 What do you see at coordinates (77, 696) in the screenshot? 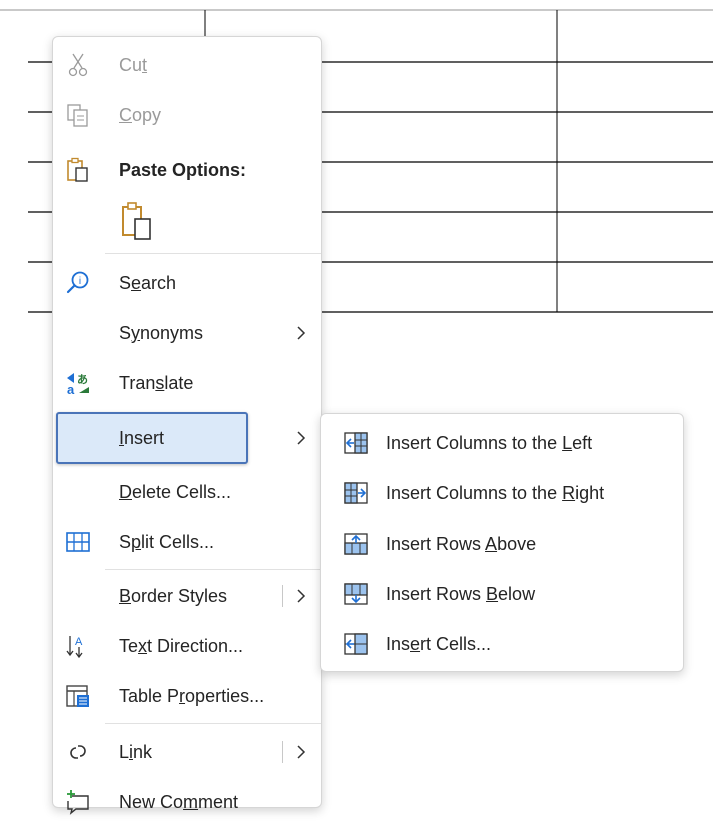
I see `table-properties-icon` at bounding box center [77, 696].